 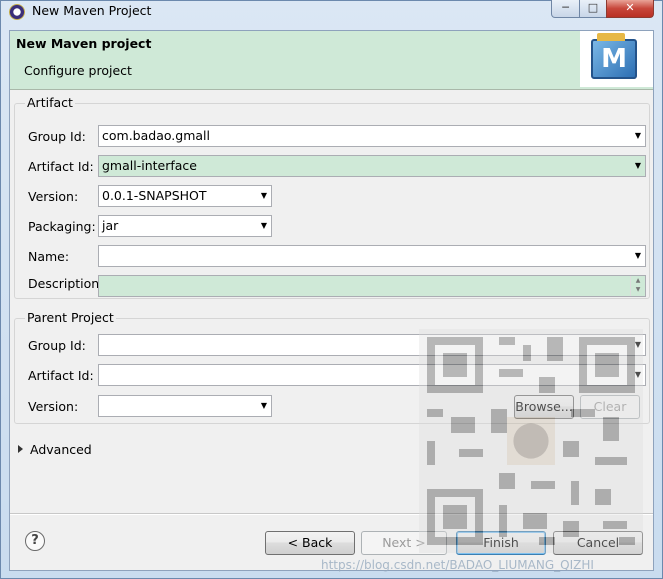 What do you see at coordinates (57, 136) in the screenshot?
I see `group-id-label: Group Id:` at bounding box center [57, 136].